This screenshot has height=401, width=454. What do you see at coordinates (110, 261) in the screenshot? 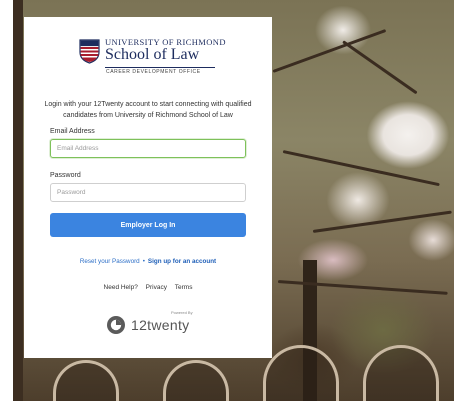
I see `reset-password-link: Reset your Password` at bounding box center [110, 261].